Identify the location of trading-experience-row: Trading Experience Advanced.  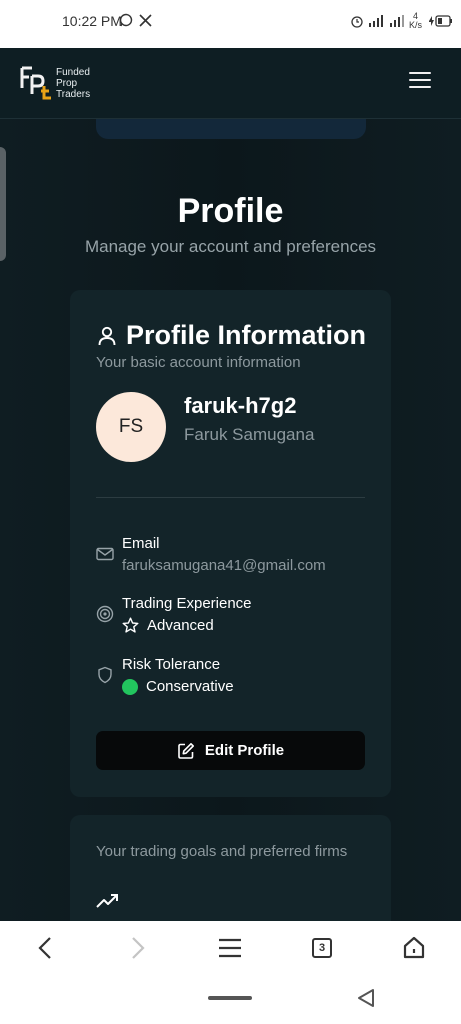
(236, 617).